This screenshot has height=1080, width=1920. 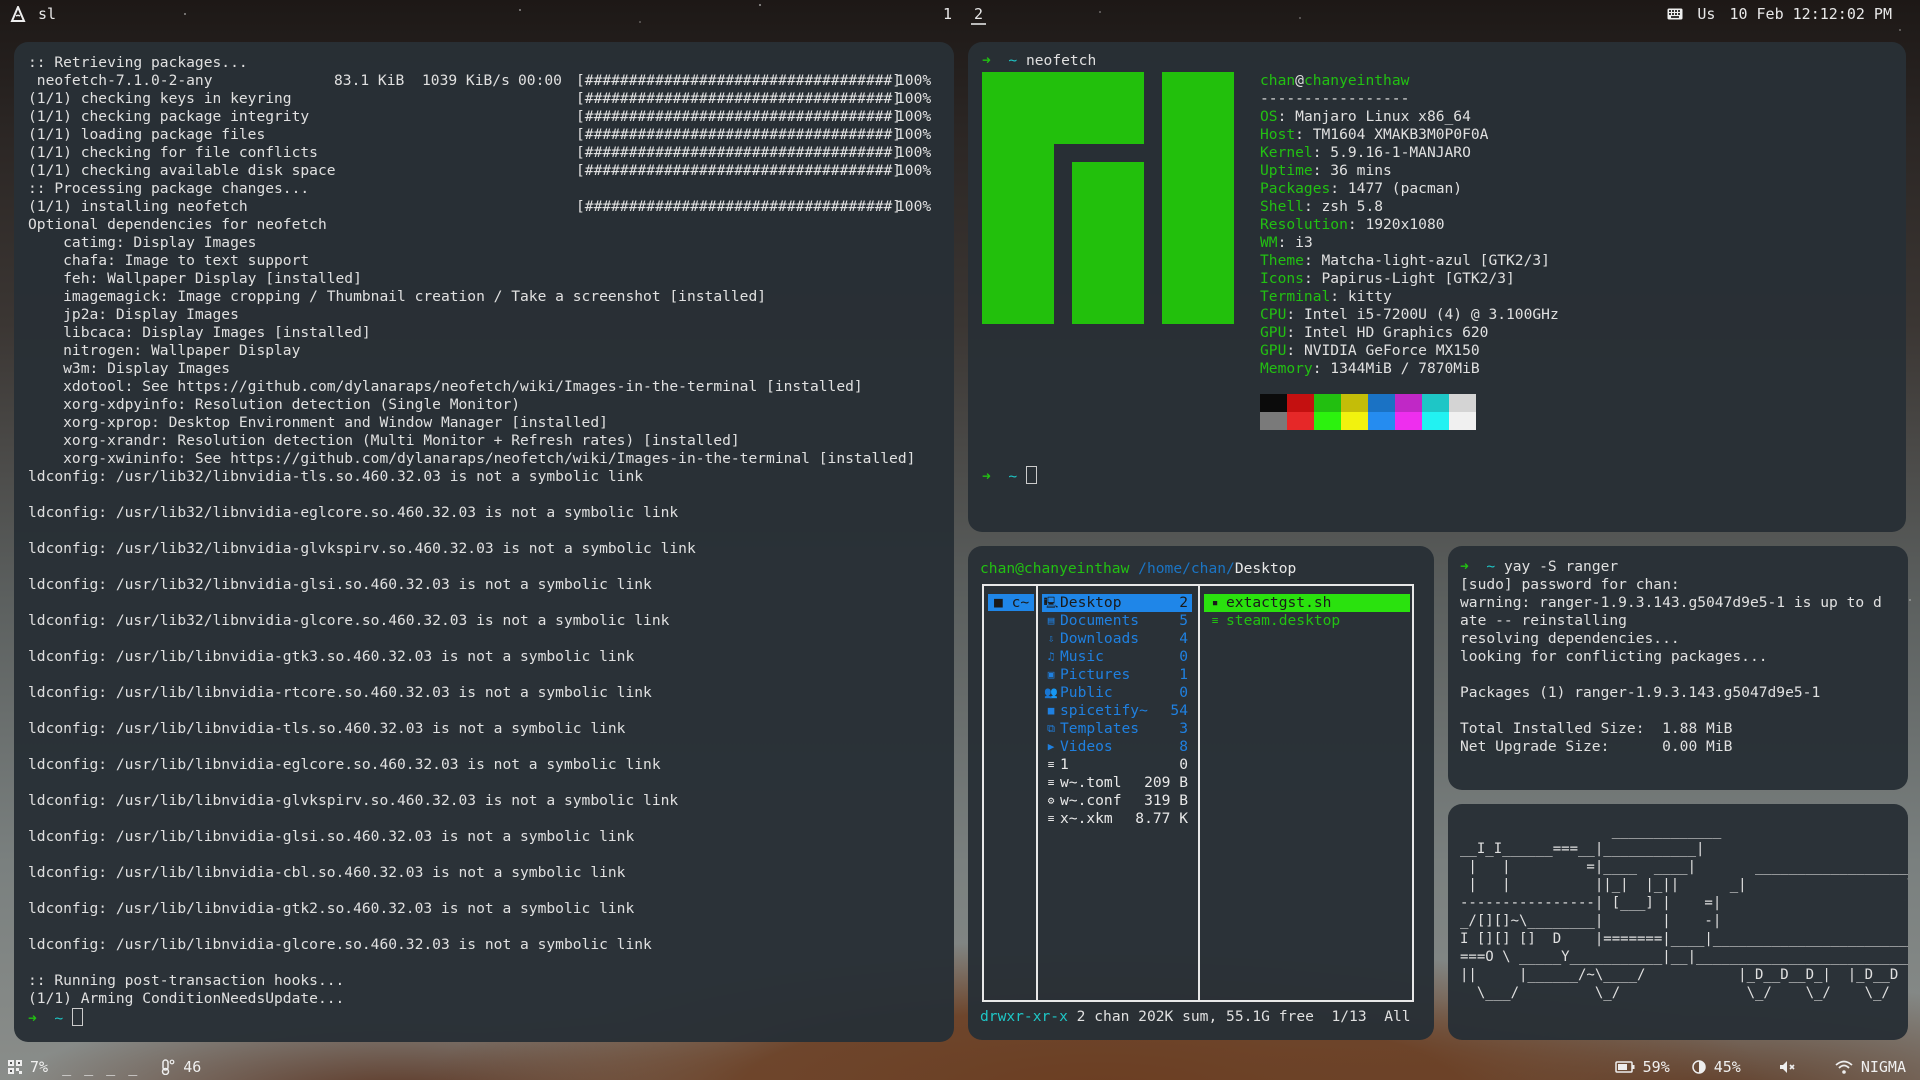 I want to click on volume-muted-icon, so click(x=1788, y=1067).